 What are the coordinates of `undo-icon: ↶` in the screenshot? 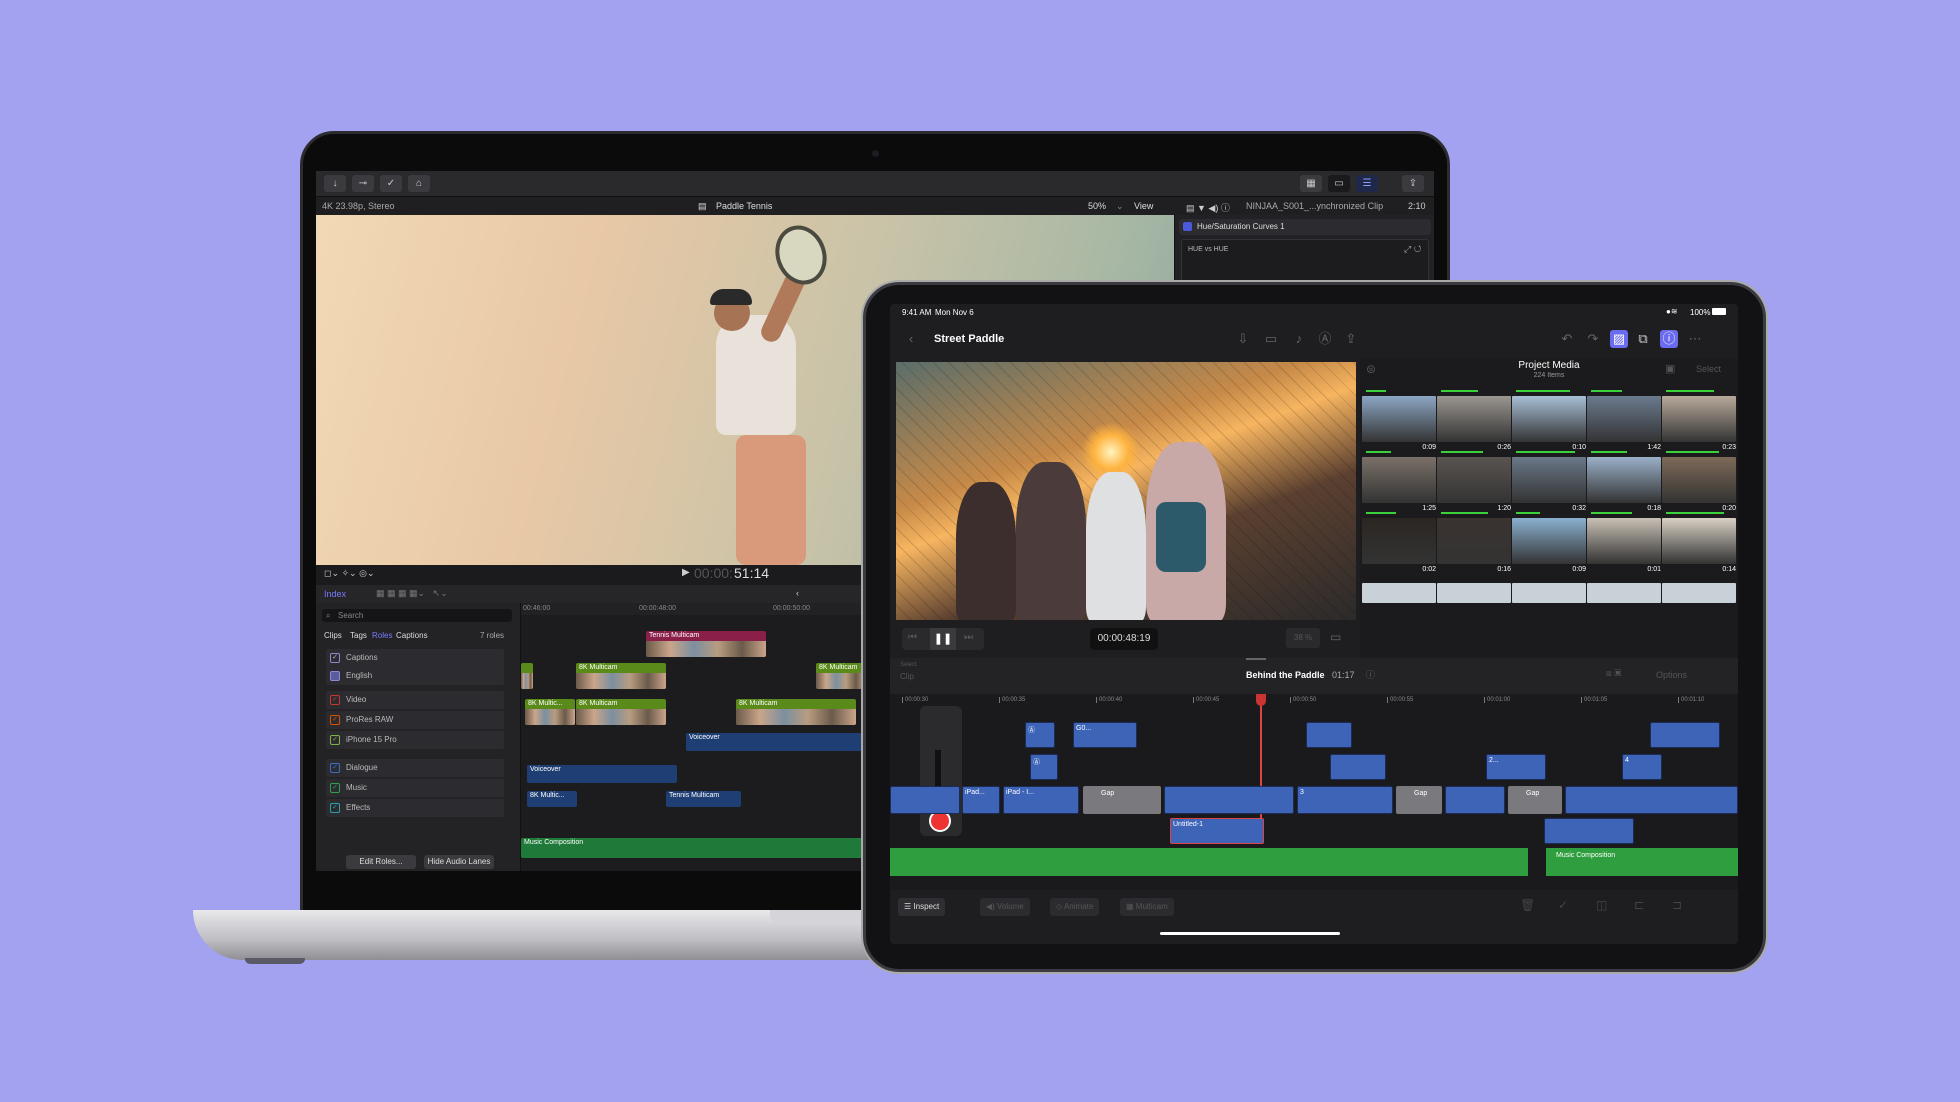 It's located at (1567, 339).